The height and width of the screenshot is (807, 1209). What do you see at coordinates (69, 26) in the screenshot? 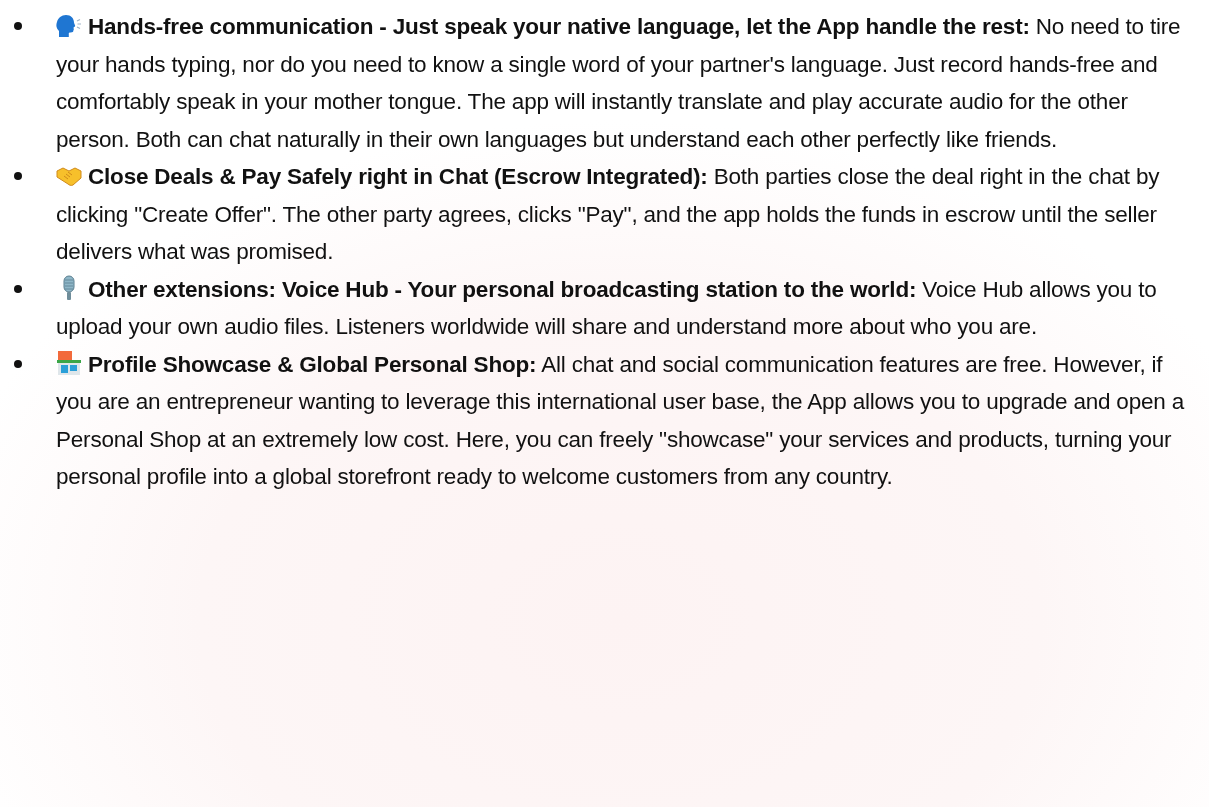
I see `speaking-head-icon` at bounding box center [69, 26].